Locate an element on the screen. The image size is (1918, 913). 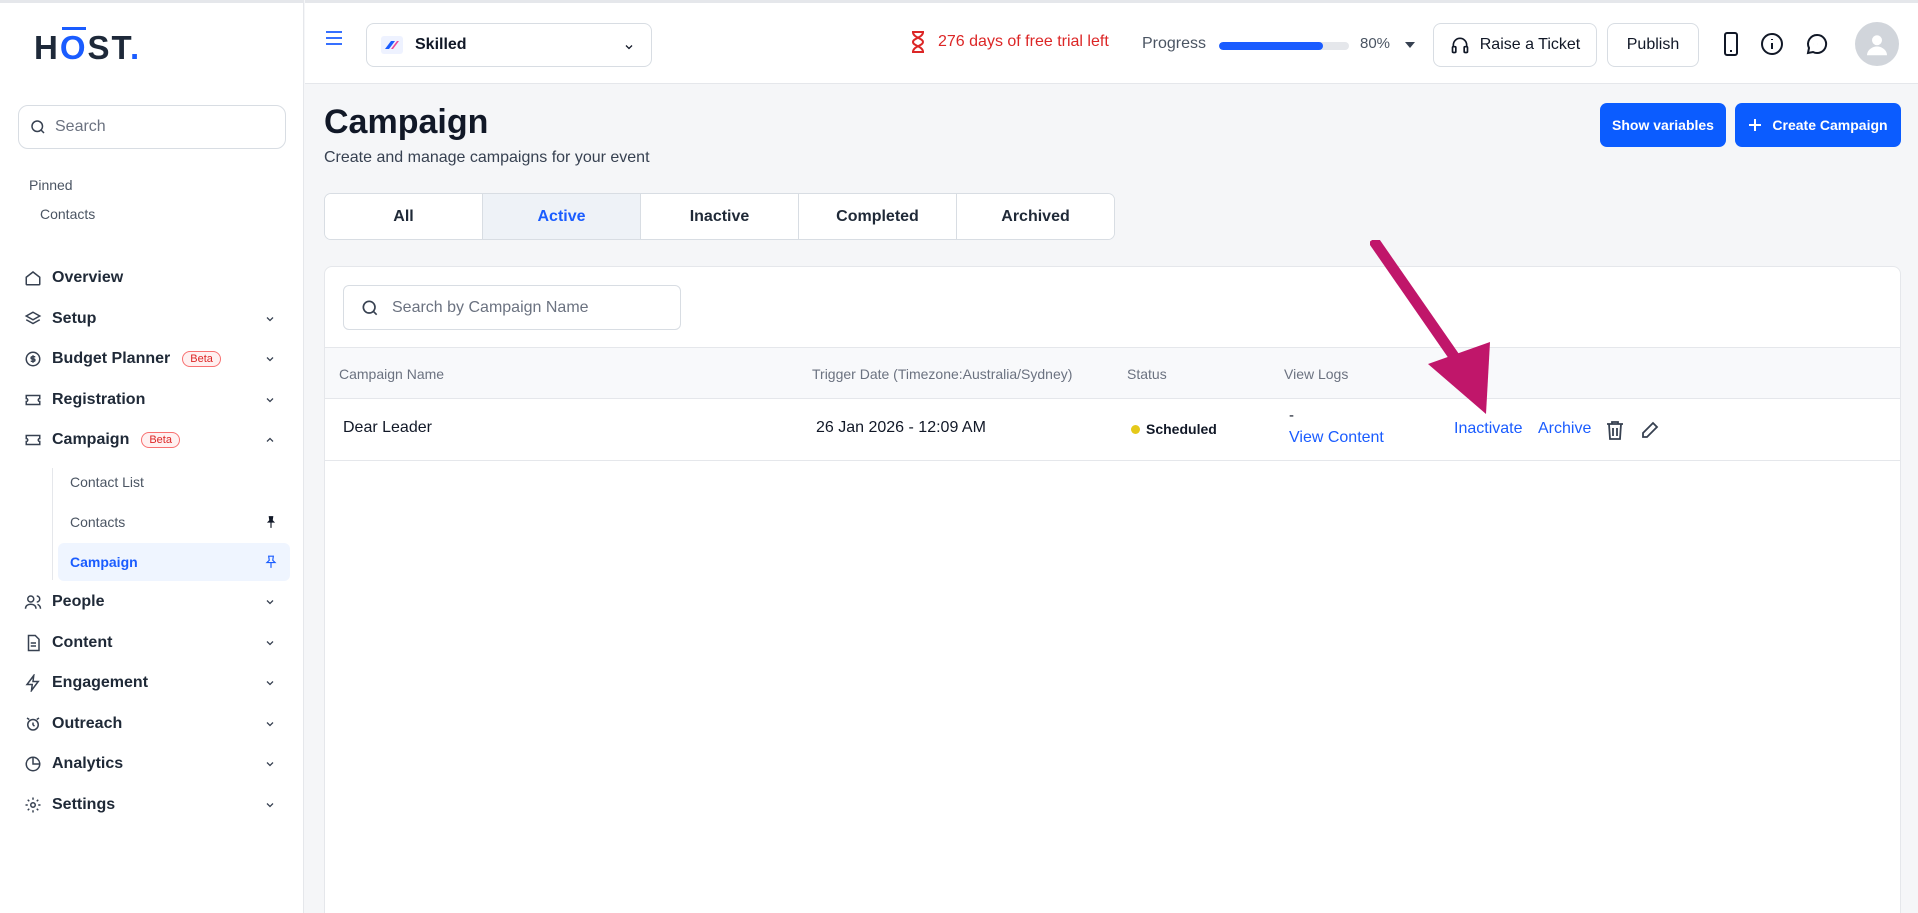
mobile-preview-icon is located at coordinates (1731, 44).